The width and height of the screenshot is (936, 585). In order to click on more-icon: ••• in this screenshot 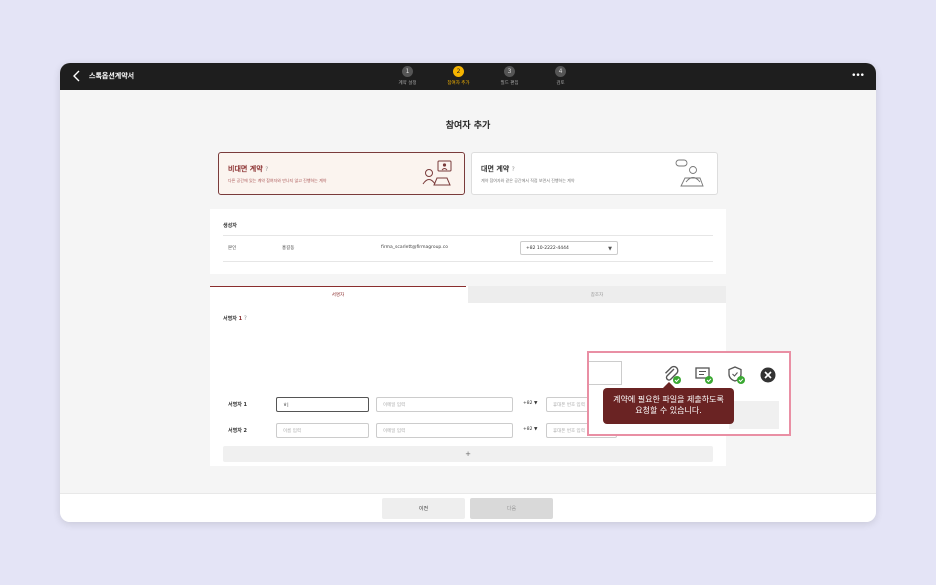, I will do `click(858, 76)`.